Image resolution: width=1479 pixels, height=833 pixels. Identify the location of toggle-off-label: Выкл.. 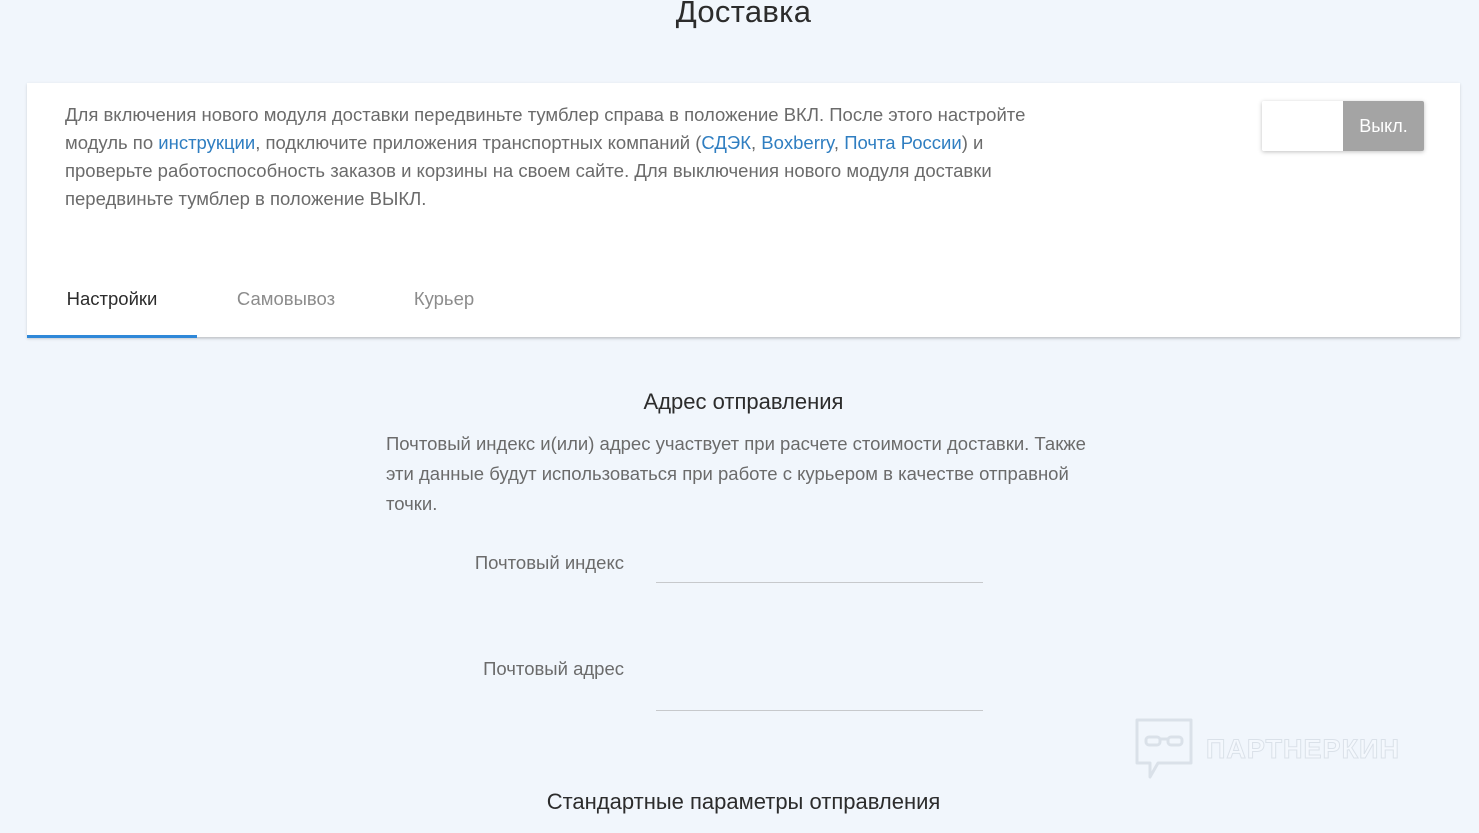
(1383, 126).